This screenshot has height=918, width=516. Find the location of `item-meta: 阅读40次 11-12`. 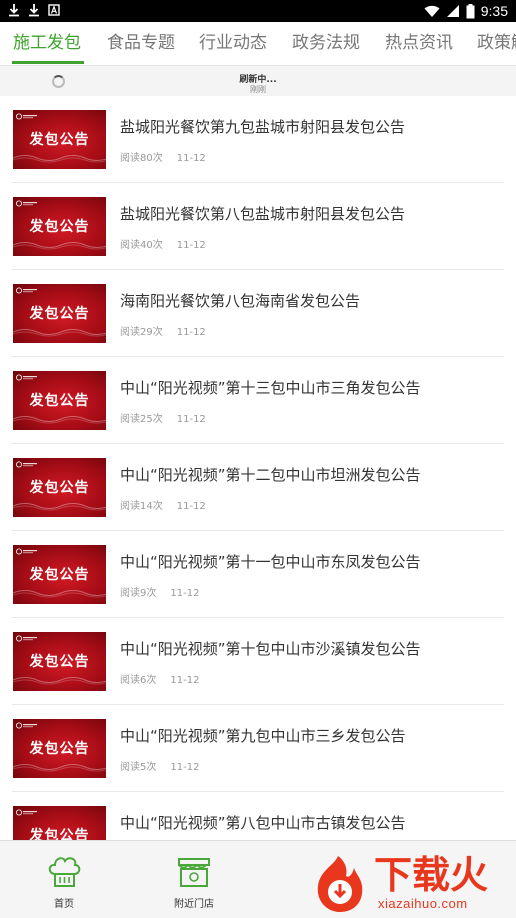

item-meta: 阅读40次 11-12 is located at coordinates (163, 243).